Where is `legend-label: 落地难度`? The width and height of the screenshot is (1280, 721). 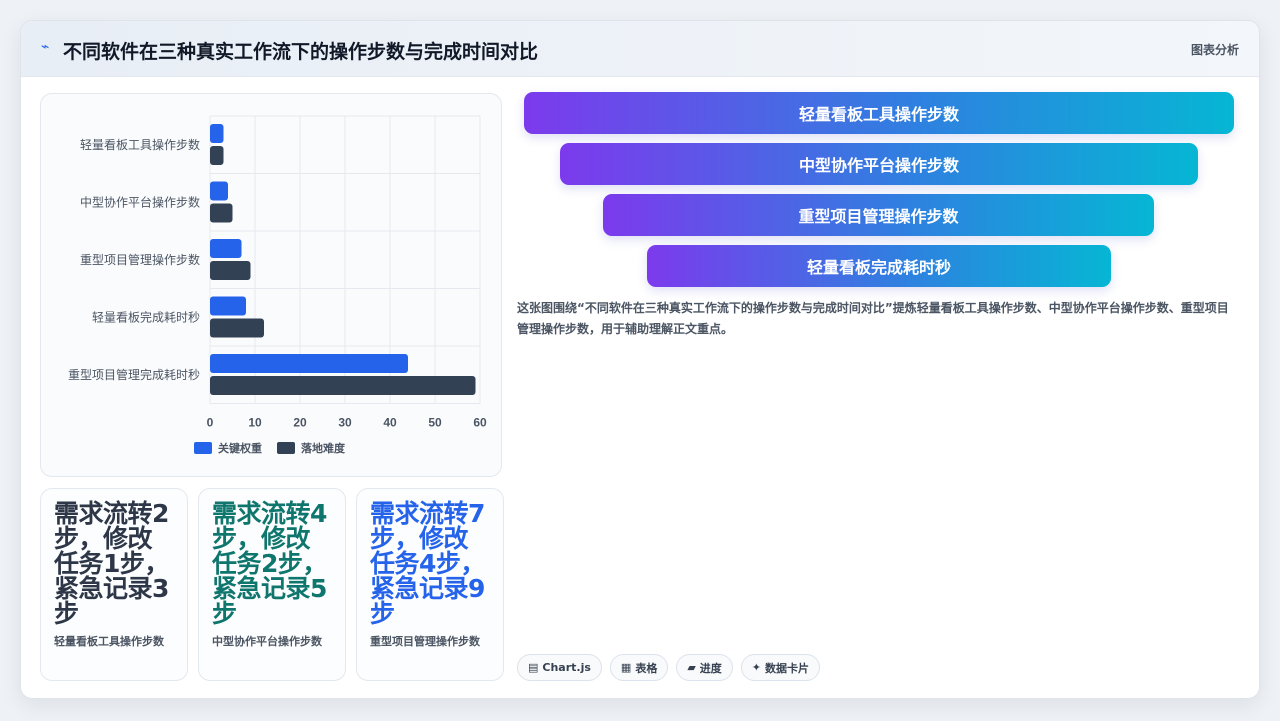 legend-label: 落地难度 is located at coordinates (323, 448).